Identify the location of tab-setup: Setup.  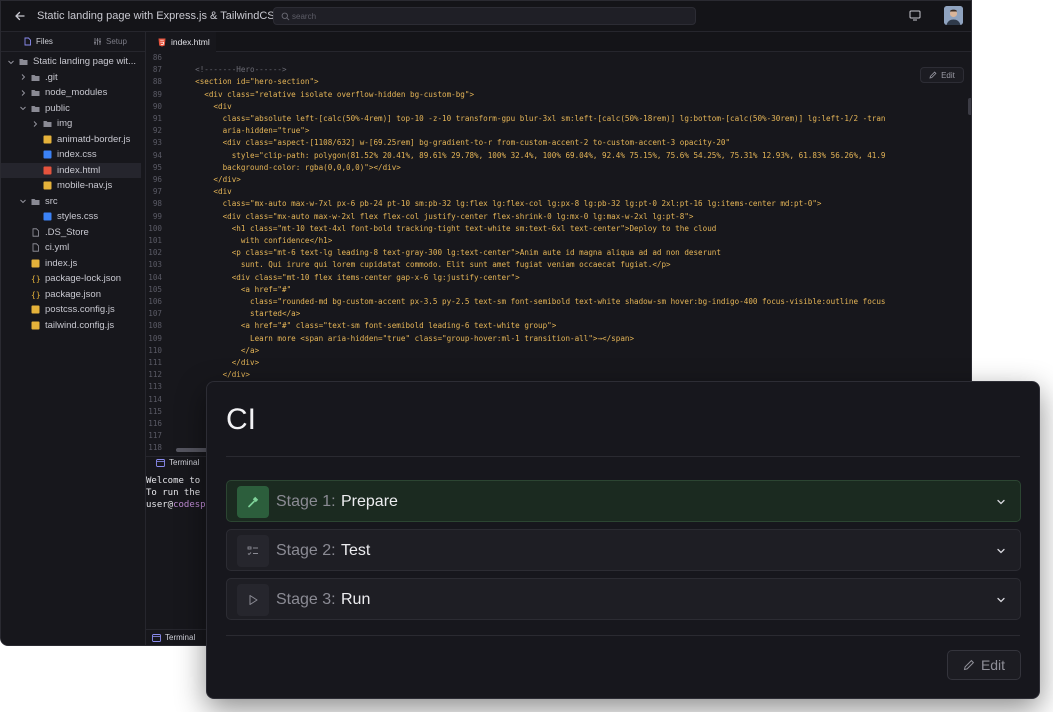
(110, 41).